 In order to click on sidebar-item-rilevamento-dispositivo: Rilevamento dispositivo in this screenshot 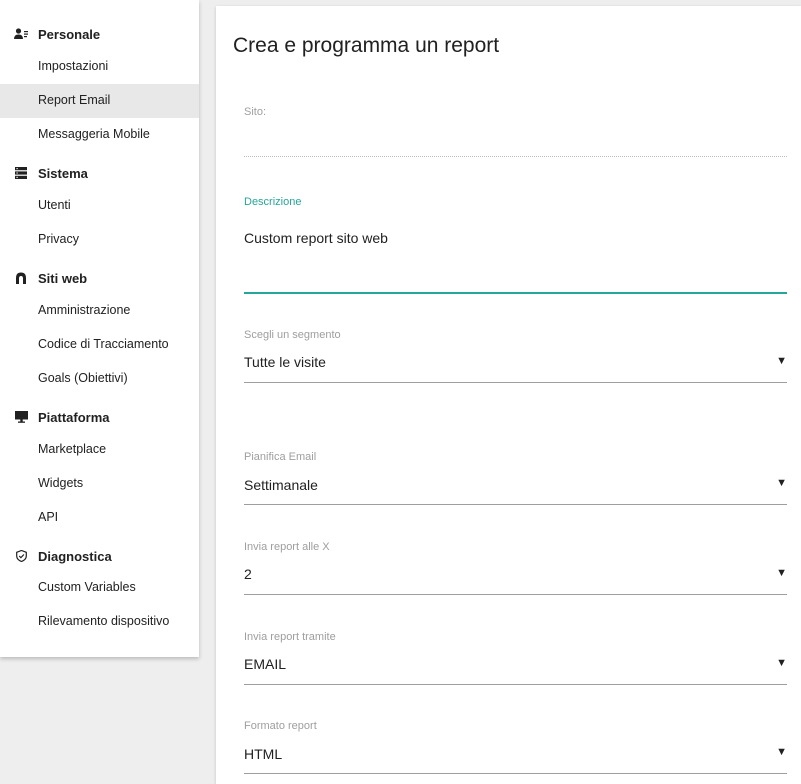, I will do `click(99, 622)`.